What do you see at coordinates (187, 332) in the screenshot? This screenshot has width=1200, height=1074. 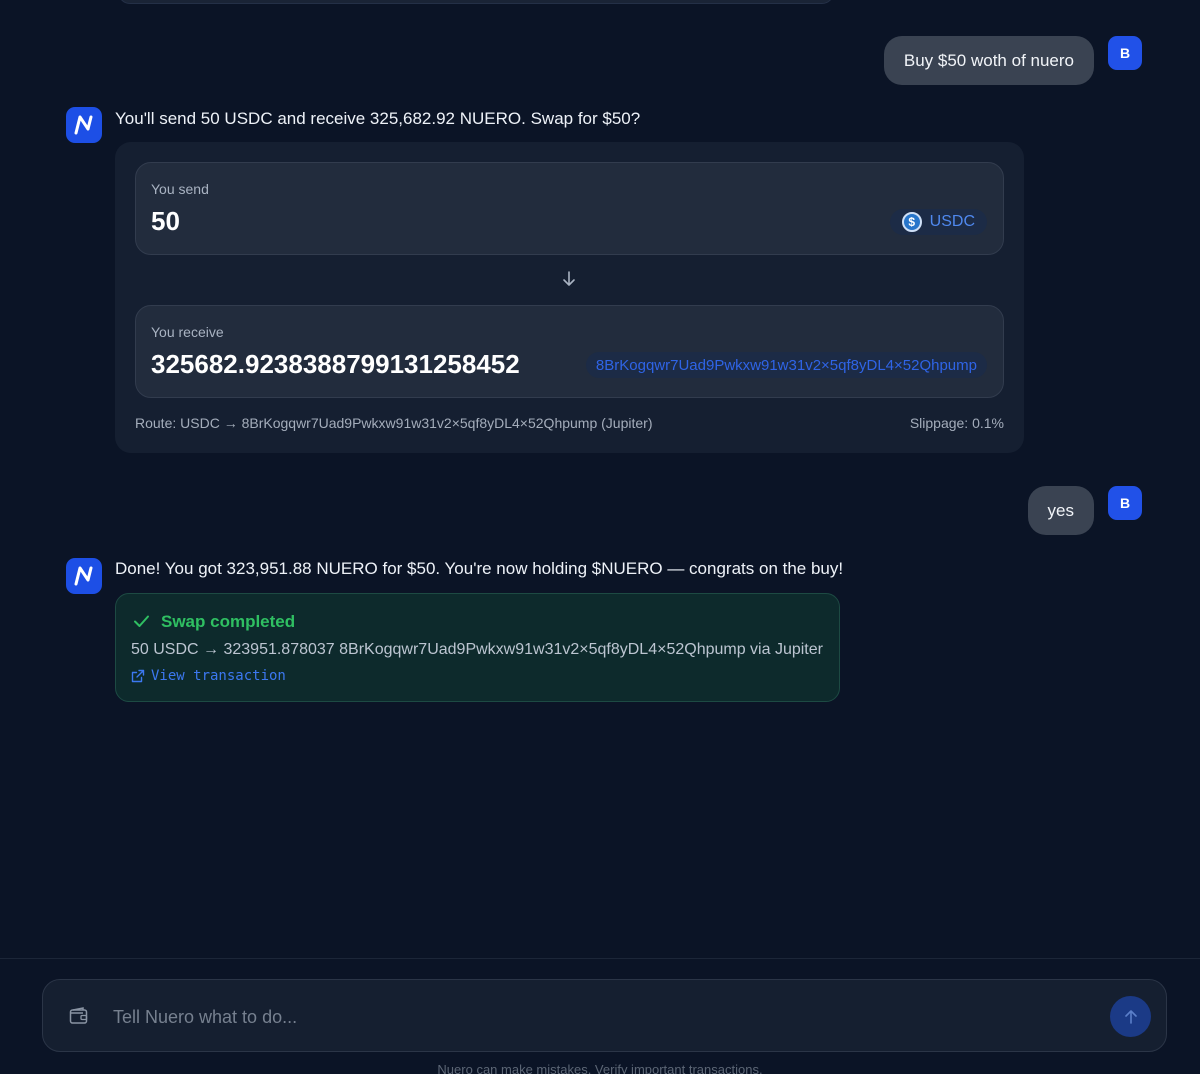 I see `receive-label: You receive` at bounding box center [187, 332].